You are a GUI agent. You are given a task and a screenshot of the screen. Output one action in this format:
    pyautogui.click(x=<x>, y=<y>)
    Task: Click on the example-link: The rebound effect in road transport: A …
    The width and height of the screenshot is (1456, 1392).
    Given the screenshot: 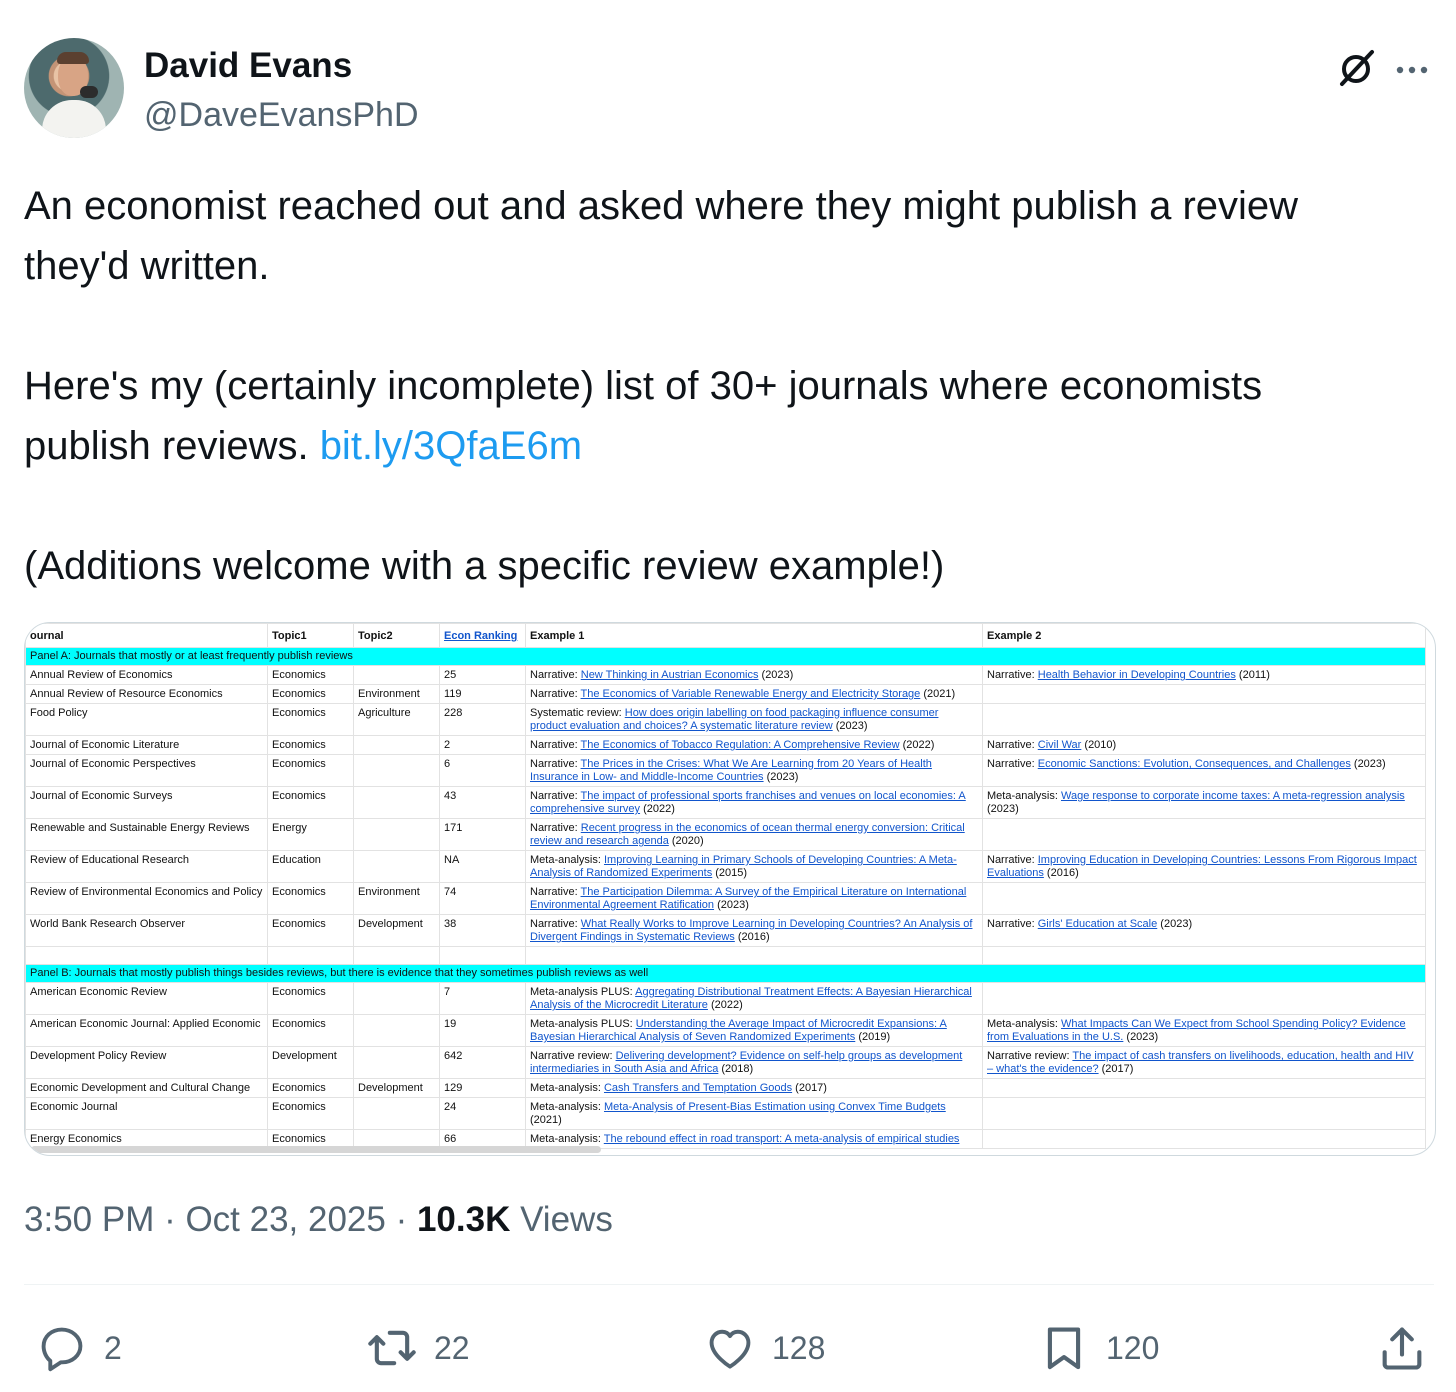 What is the action you would take?
    pyautogui.click(x=782, y=1139)
    